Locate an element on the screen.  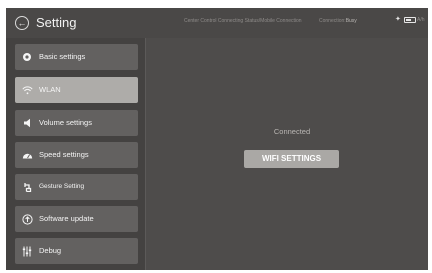
sidebar-item-label: Speed settings is located at coordinates (64, 154).